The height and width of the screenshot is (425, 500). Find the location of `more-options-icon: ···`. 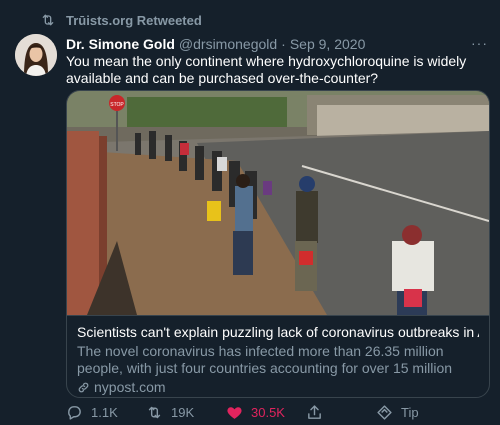

more-options-icon: ··· is located at coordinates (479, 43).